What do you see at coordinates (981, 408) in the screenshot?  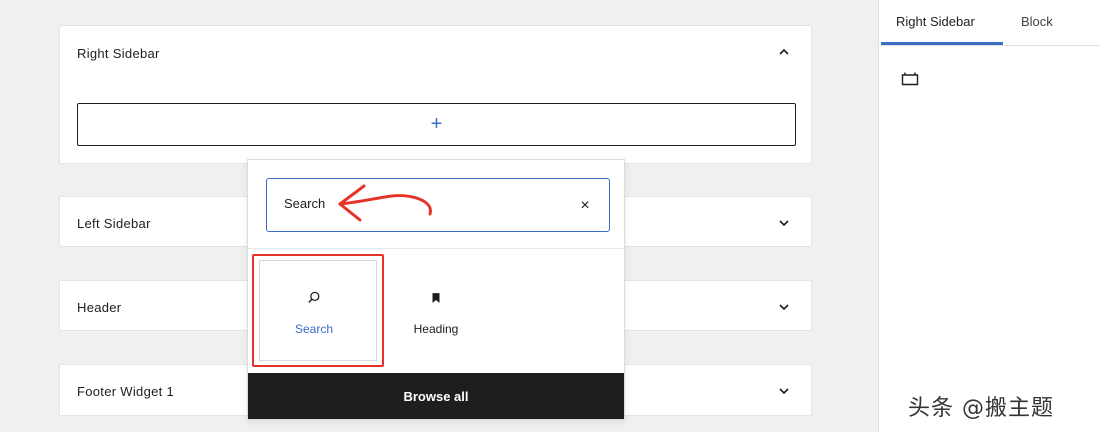 I see `watermark: 头条 @搬主题` at bounding box center [981, 408].